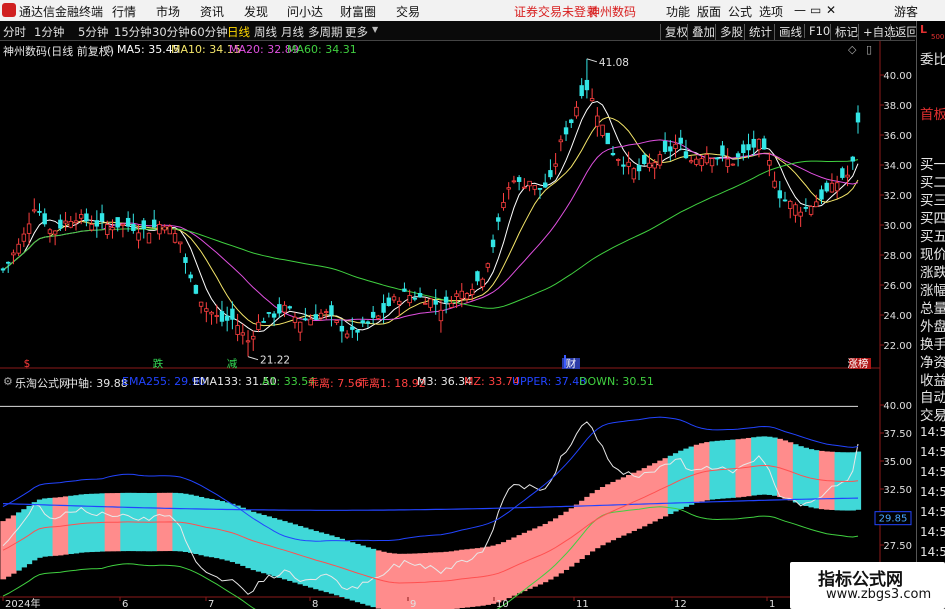  Describe the element at coordinates (897, 546) in the screenshot. I see `ind-y-tick-label: 27.50` at that location.